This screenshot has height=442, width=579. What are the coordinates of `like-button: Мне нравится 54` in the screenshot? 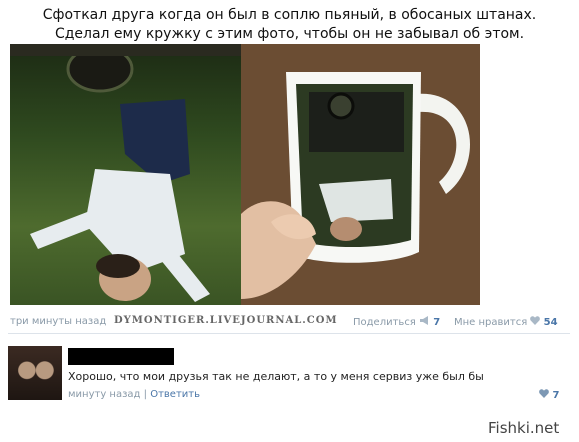 It's located at (506, 322).